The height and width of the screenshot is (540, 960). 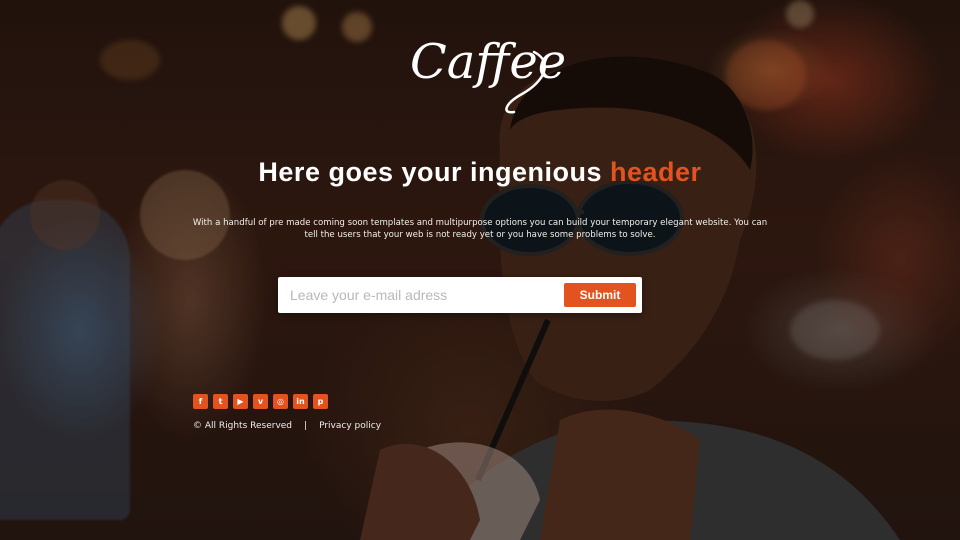 What do you see at coordinates (200, 401) in the screenshot?
I see `facebook-icon: f` at bounding box center [200, 401].